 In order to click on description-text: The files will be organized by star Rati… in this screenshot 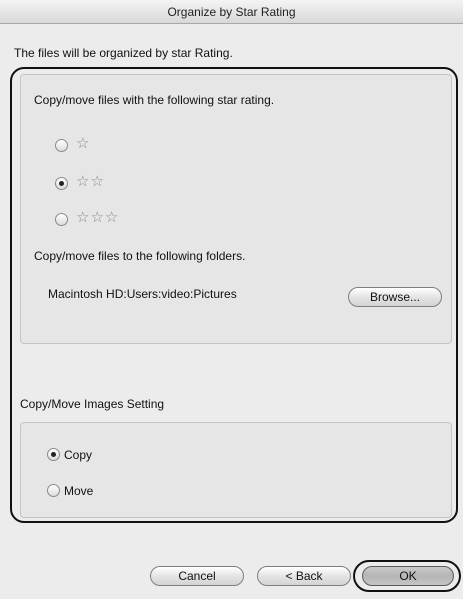, I will do `click(123, 53)`.